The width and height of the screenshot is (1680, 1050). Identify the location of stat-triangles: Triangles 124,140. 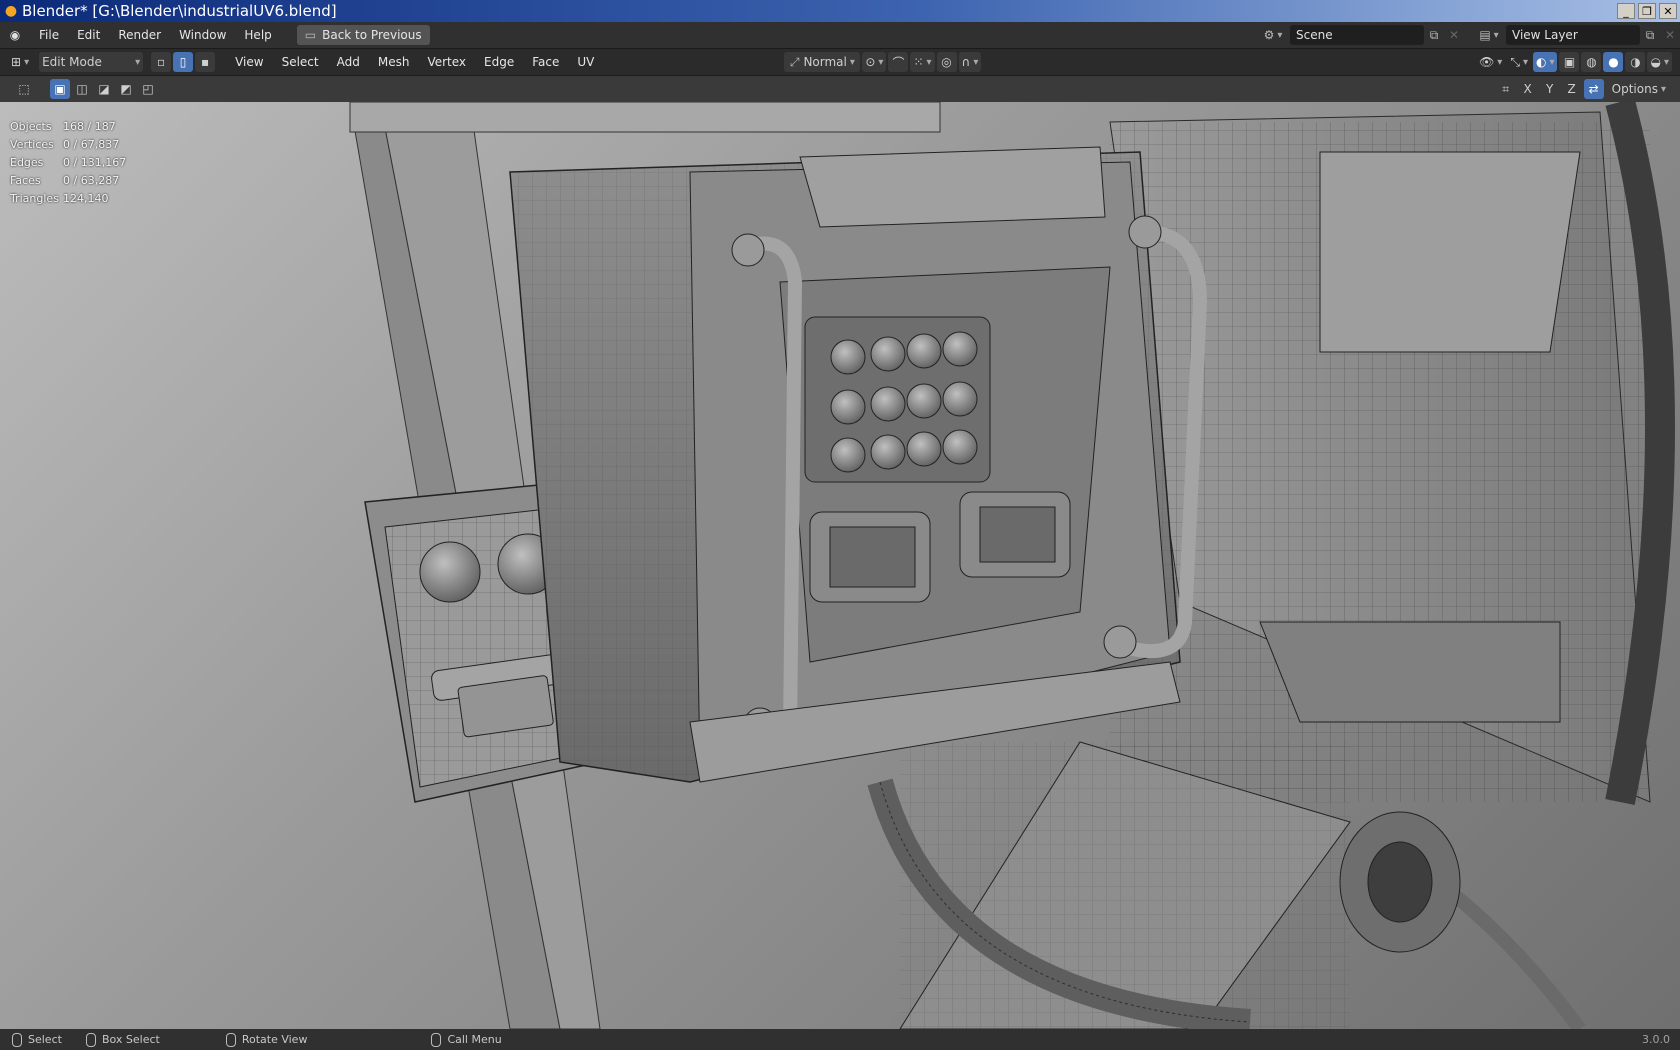
(59, 198).